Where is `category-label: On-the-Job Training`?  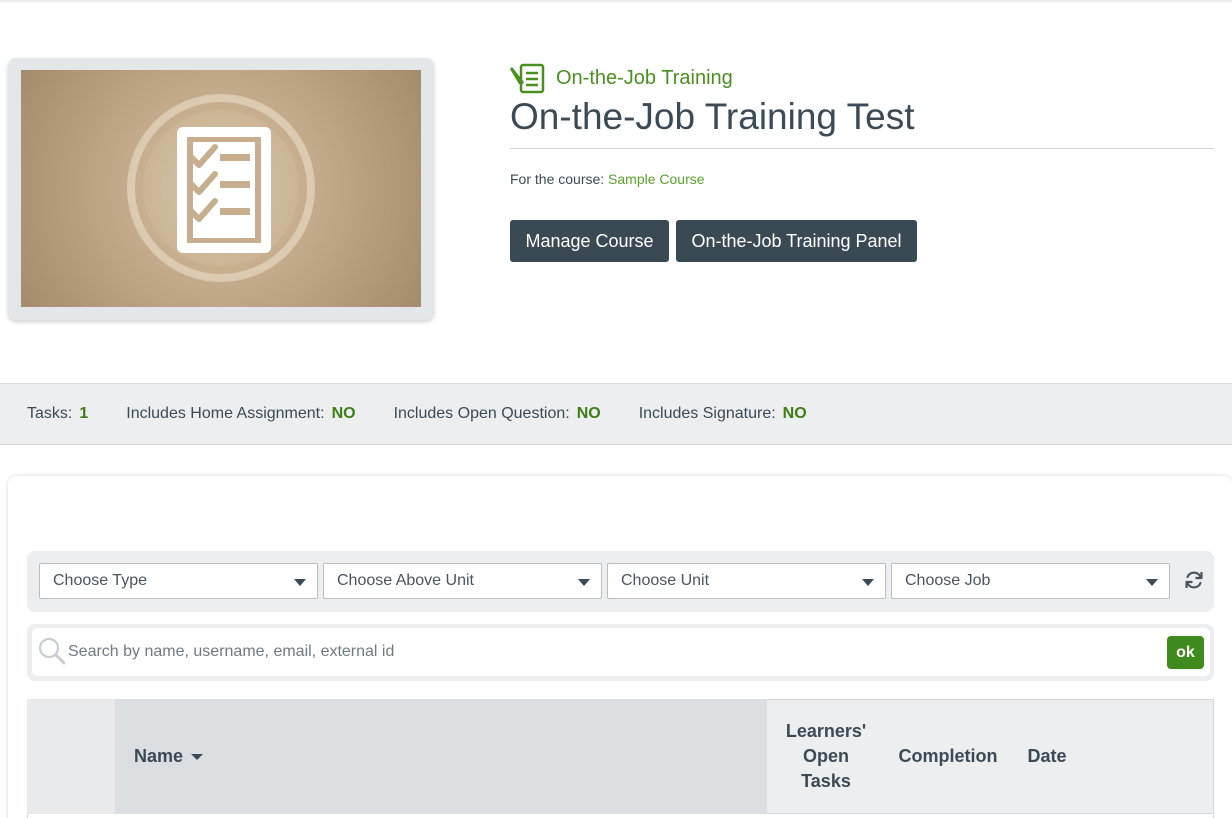
category-label: On-the-Job Training is located at coordinates (644, 77).